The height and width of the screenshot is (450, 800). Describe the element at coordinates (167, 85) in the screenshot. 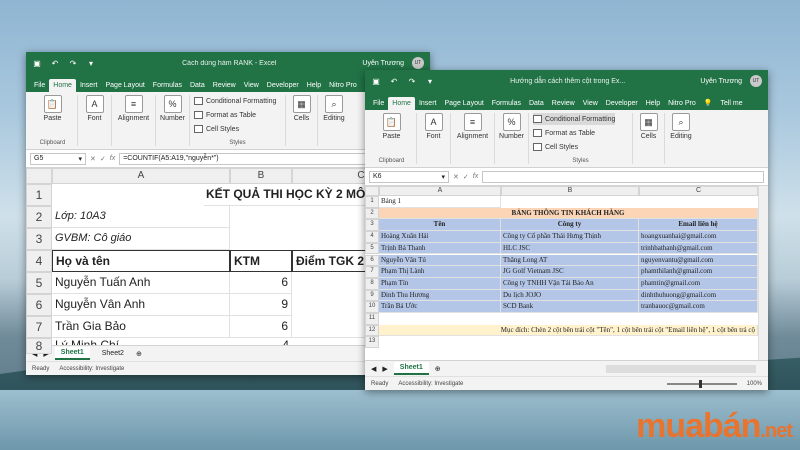

I see `tab-formulas: Formulas` at that location.